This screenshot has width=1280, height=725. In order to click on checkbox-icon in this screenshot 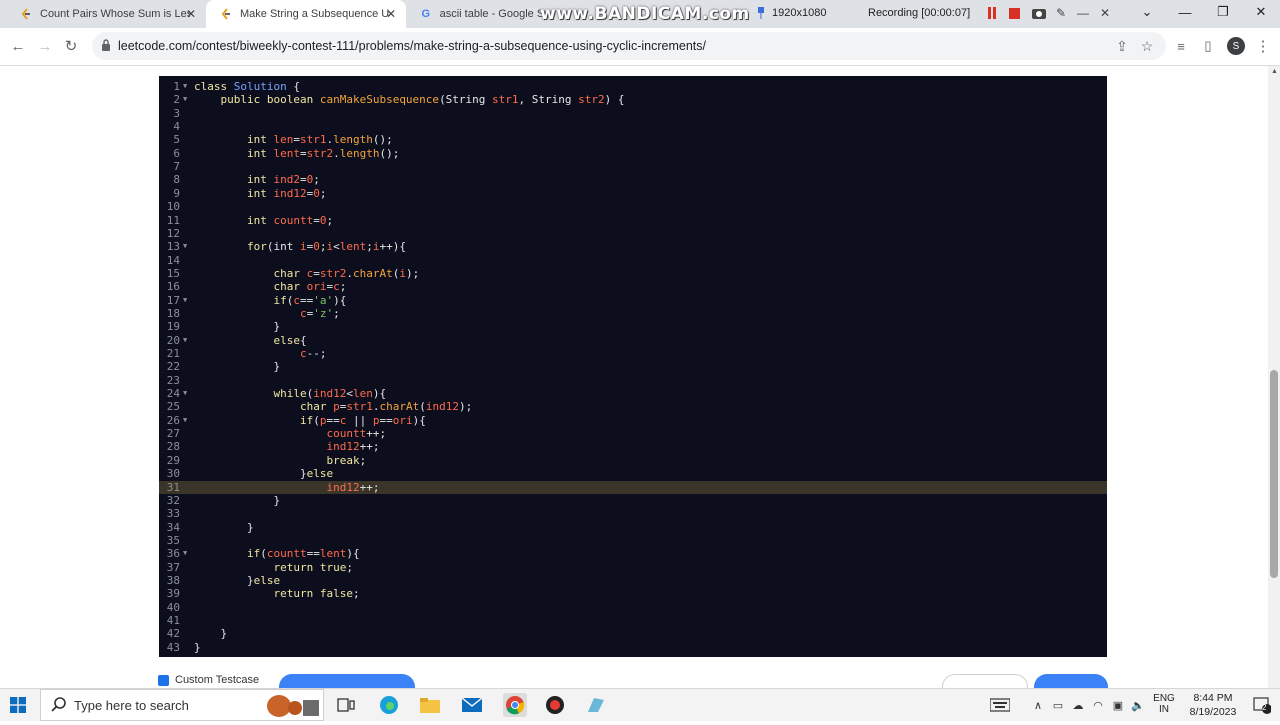, I will do `click(163, 680)`.